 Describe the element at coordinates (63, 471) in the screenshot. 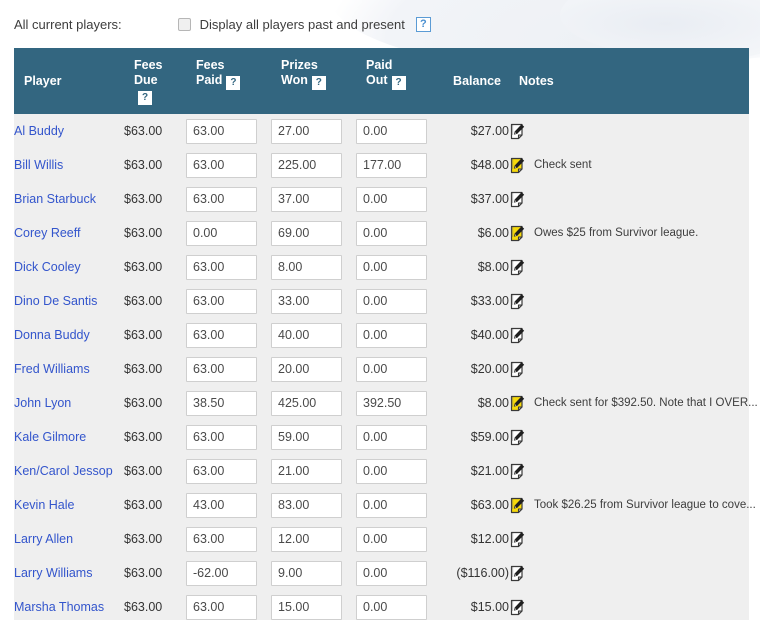

I see `player-link: Ken/Carol Jessop` at that location.